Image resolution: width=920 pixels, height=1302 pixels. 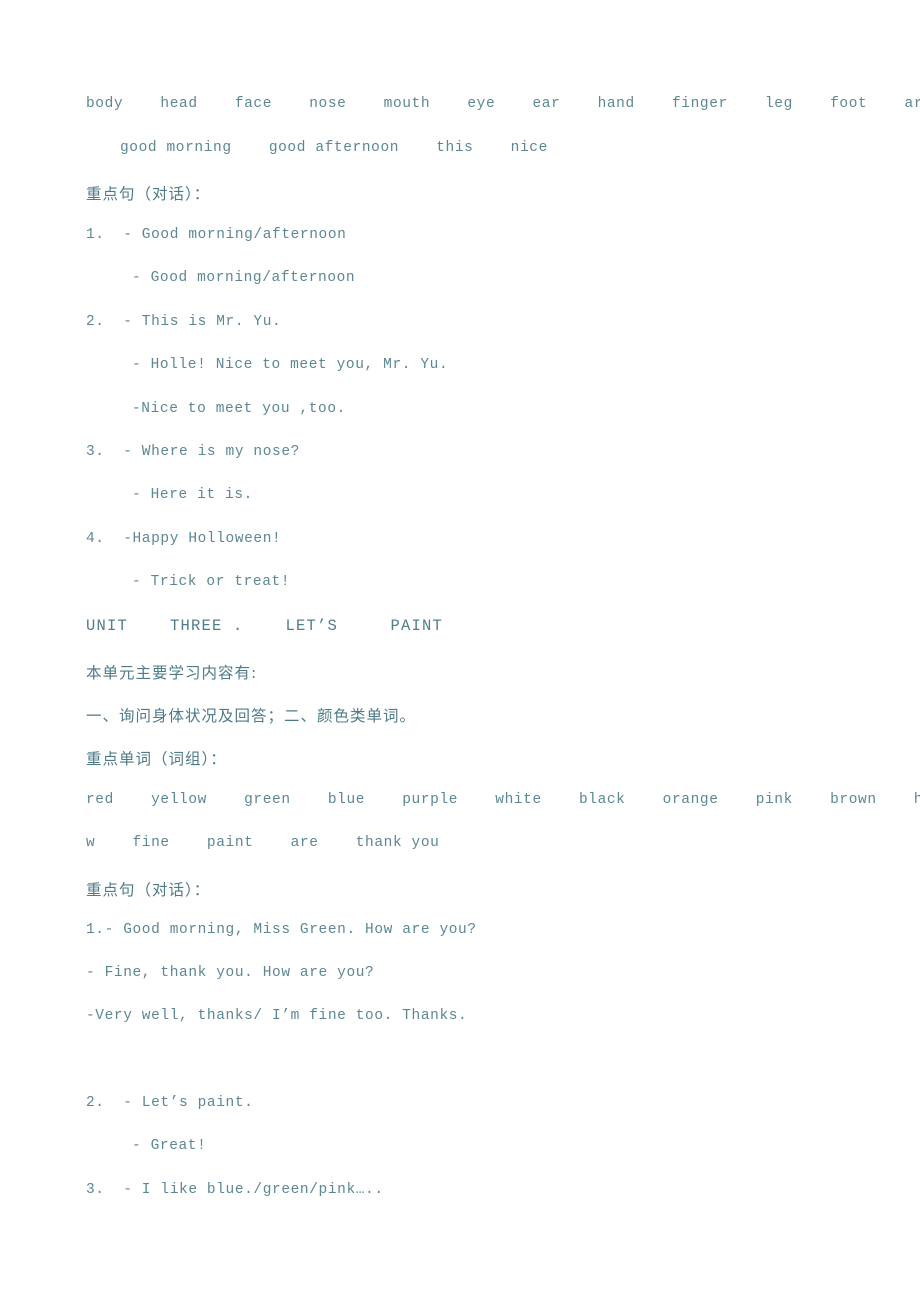 I want to click on unit-three-overview-content: 一、询问身体状况及回答；二、颜色类单词。, so click(x=251, y=716).